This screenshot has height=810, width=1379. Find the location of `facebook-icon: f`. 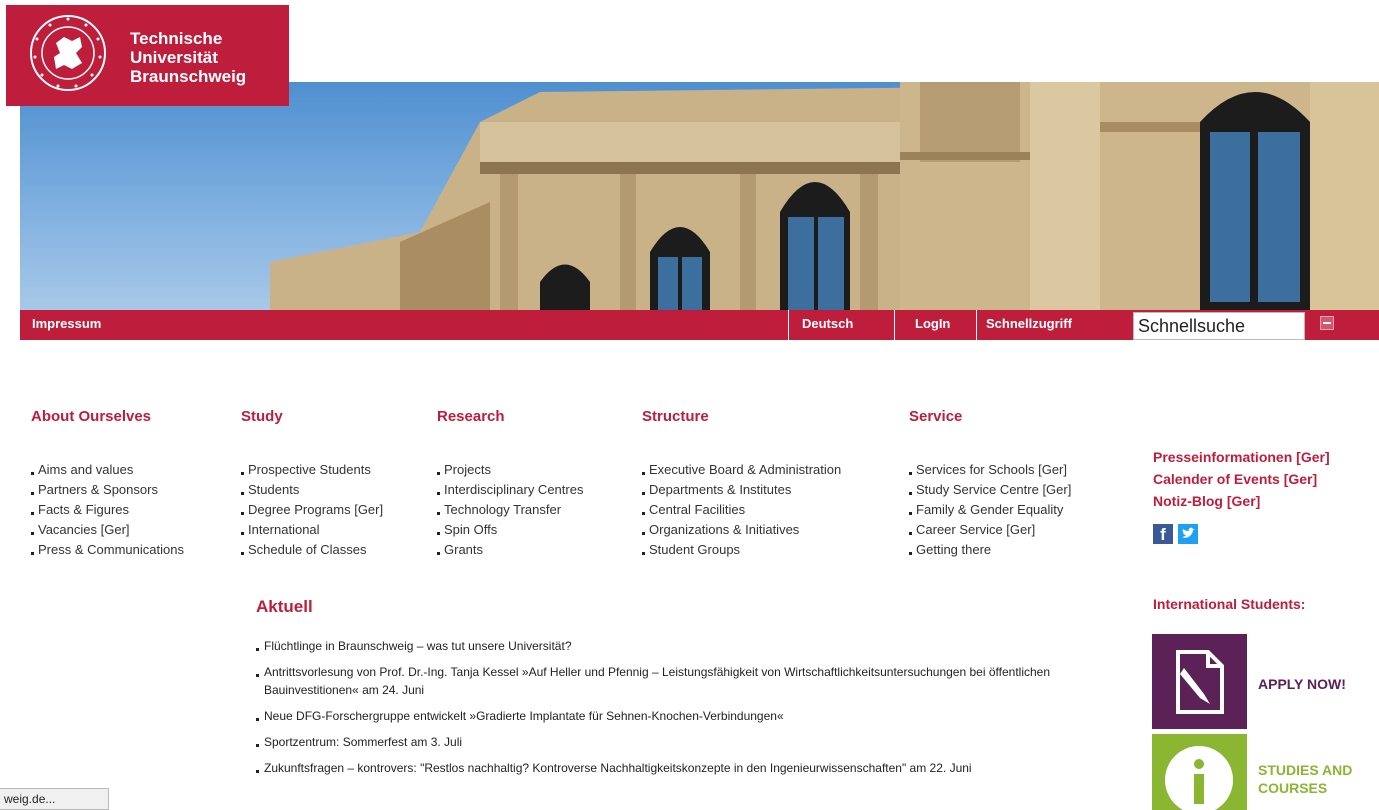

facebook-icon: f is located at coordinates (1163, 534).